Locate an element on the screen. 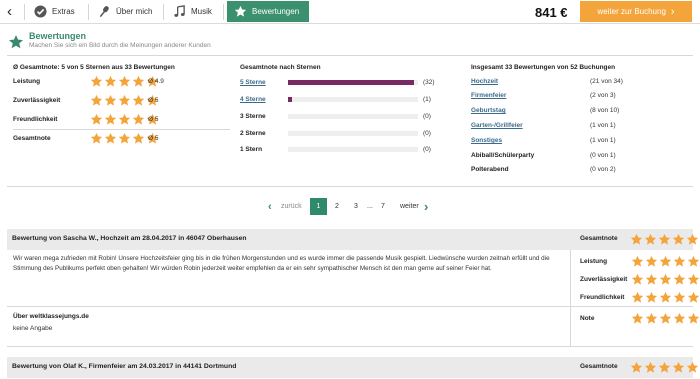 Image resolution: width=700 pixels, height=379 pixels. microphone-icon is located at coordinates (104, 12).